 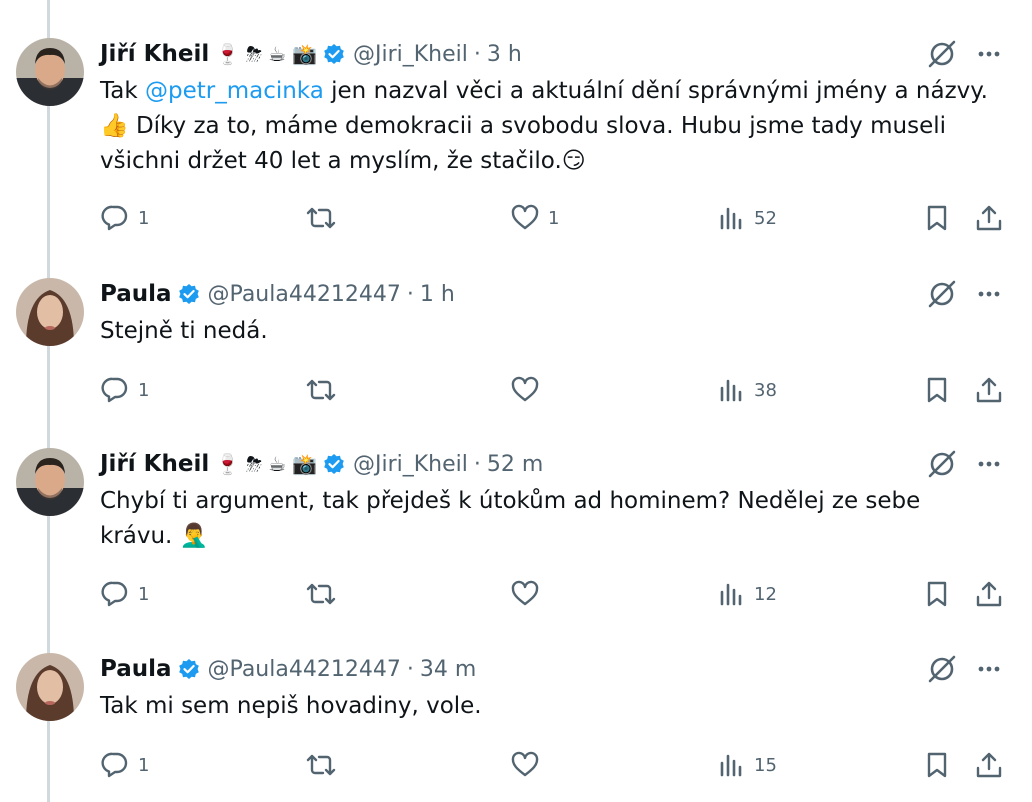 I want to click on action-bar: 1 15, so click(x=556, y=765).